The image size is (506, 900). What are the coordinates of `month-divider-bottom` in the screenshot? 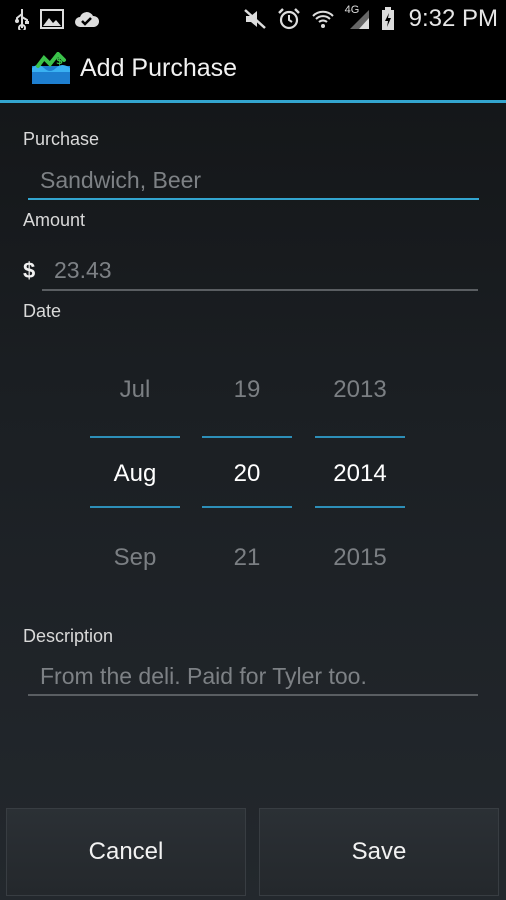 It's located at (135, 507).